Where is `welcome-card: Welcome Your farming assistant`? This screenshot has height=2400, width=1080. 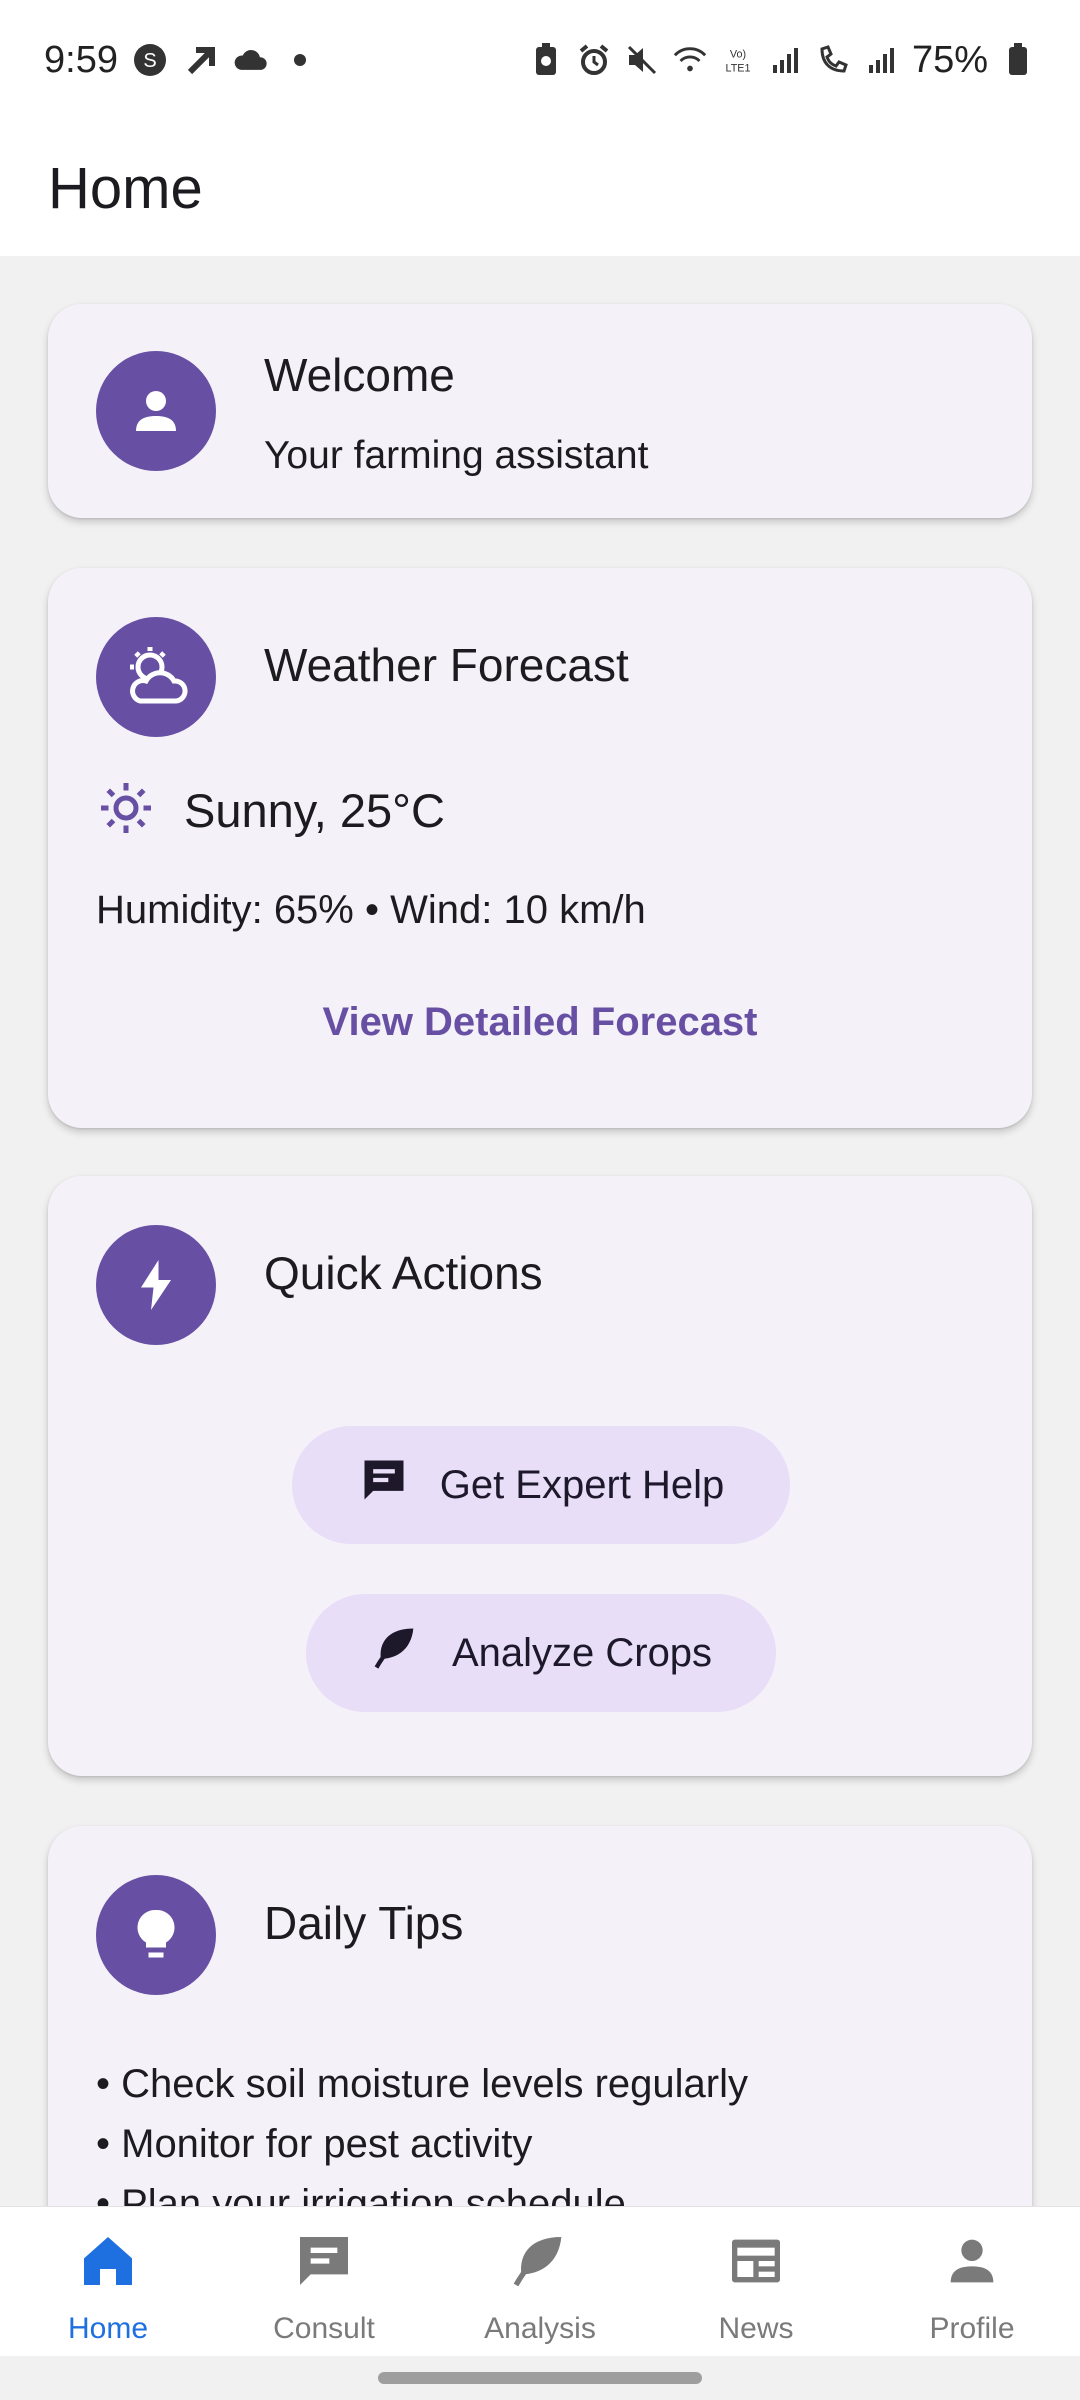 welcome-card: Welcome Your farming assistant is located at coordinates (540, 411).